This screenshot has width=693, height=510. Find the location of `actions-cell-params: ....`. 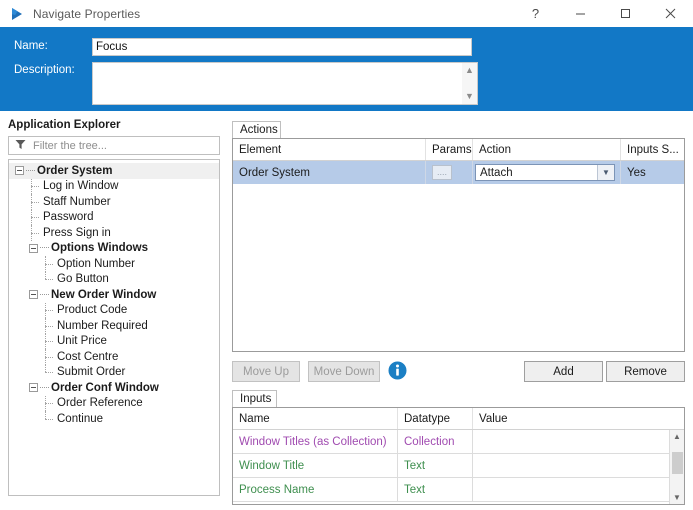

actions-cell-params: .... is located at coordinates (449, 172).